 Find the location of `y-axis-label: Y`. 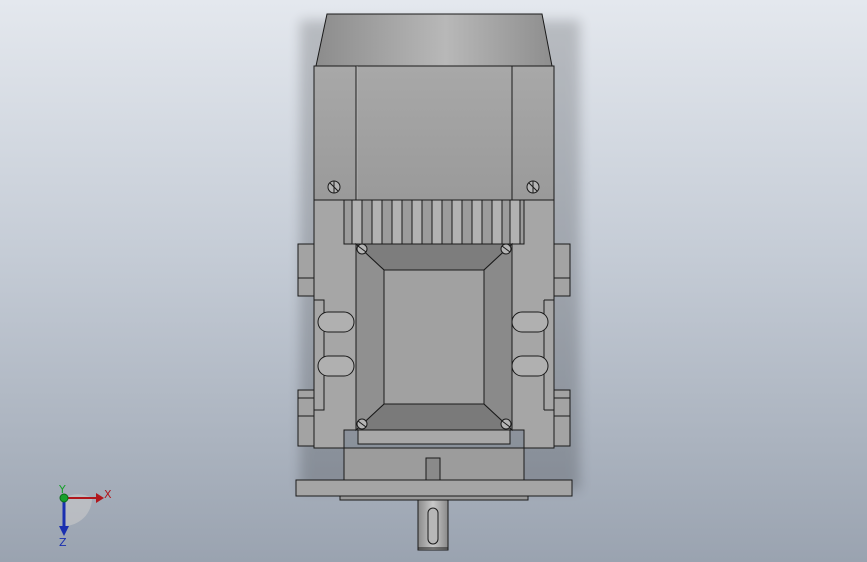

y-axis-label: Y is located at coordinates (62, 489).